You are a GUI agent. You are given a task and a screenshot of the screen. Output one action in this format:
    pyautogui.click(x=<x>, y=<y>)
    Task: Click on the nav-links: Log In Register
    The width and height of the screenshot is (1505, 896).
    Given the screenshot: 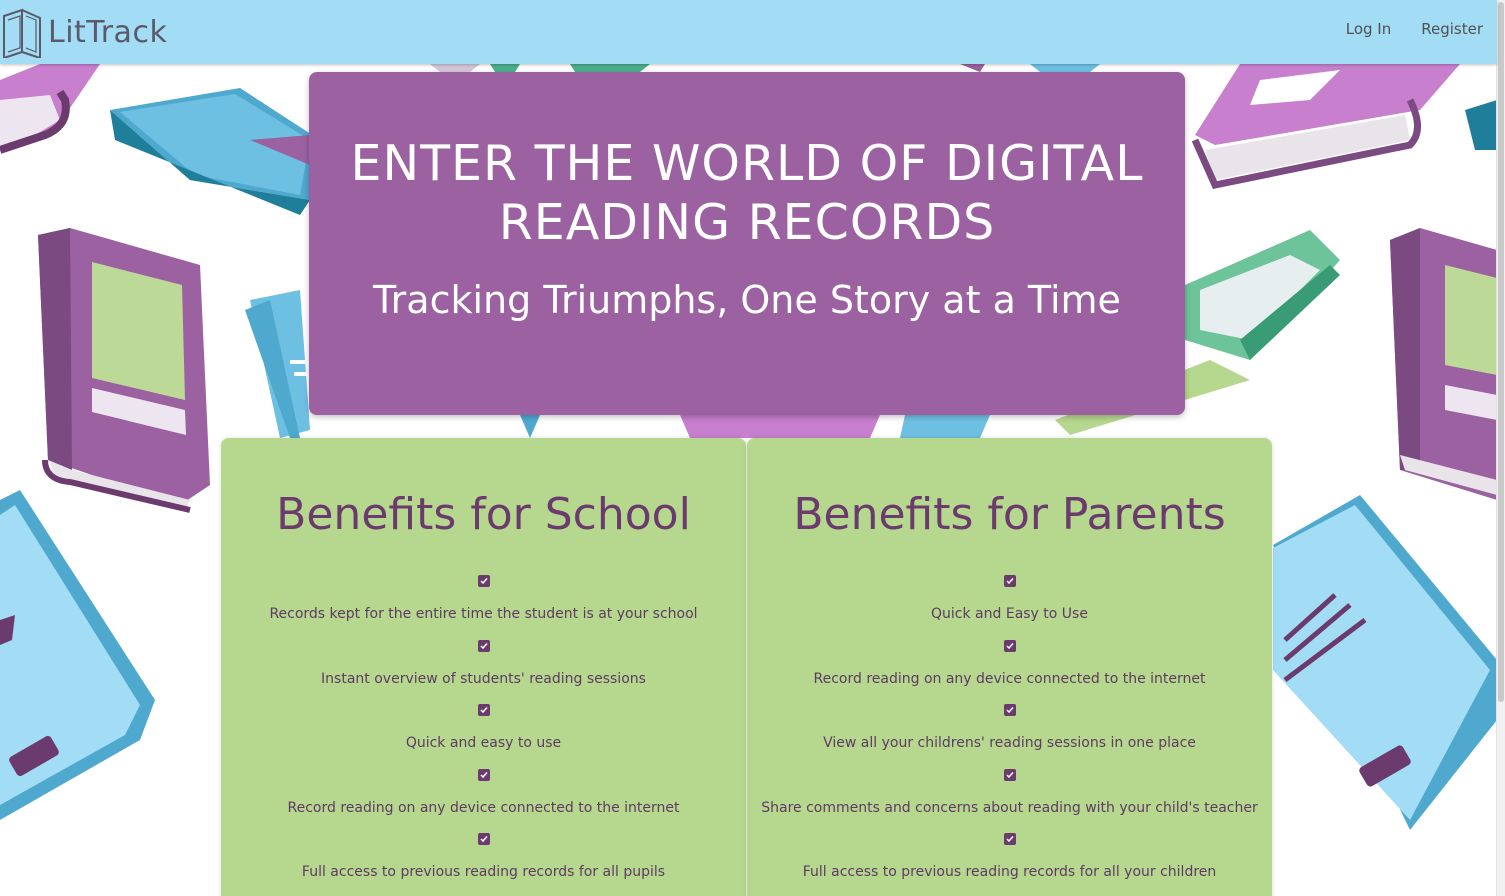 What is the action you would take?
    pyautogui.click(x=1414, y=29)
    